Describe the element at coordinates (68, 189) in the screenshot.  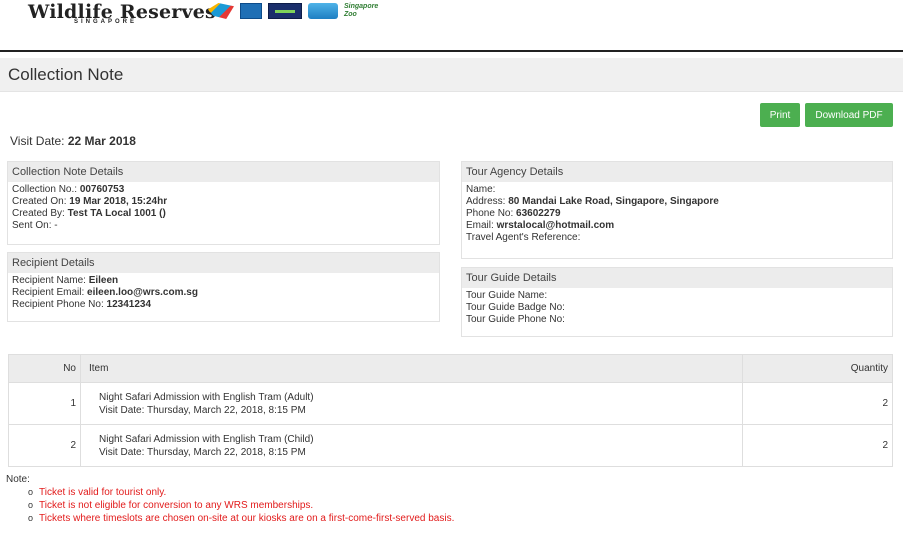
I see `collection-no: Collection No.: 00760753` at that location.